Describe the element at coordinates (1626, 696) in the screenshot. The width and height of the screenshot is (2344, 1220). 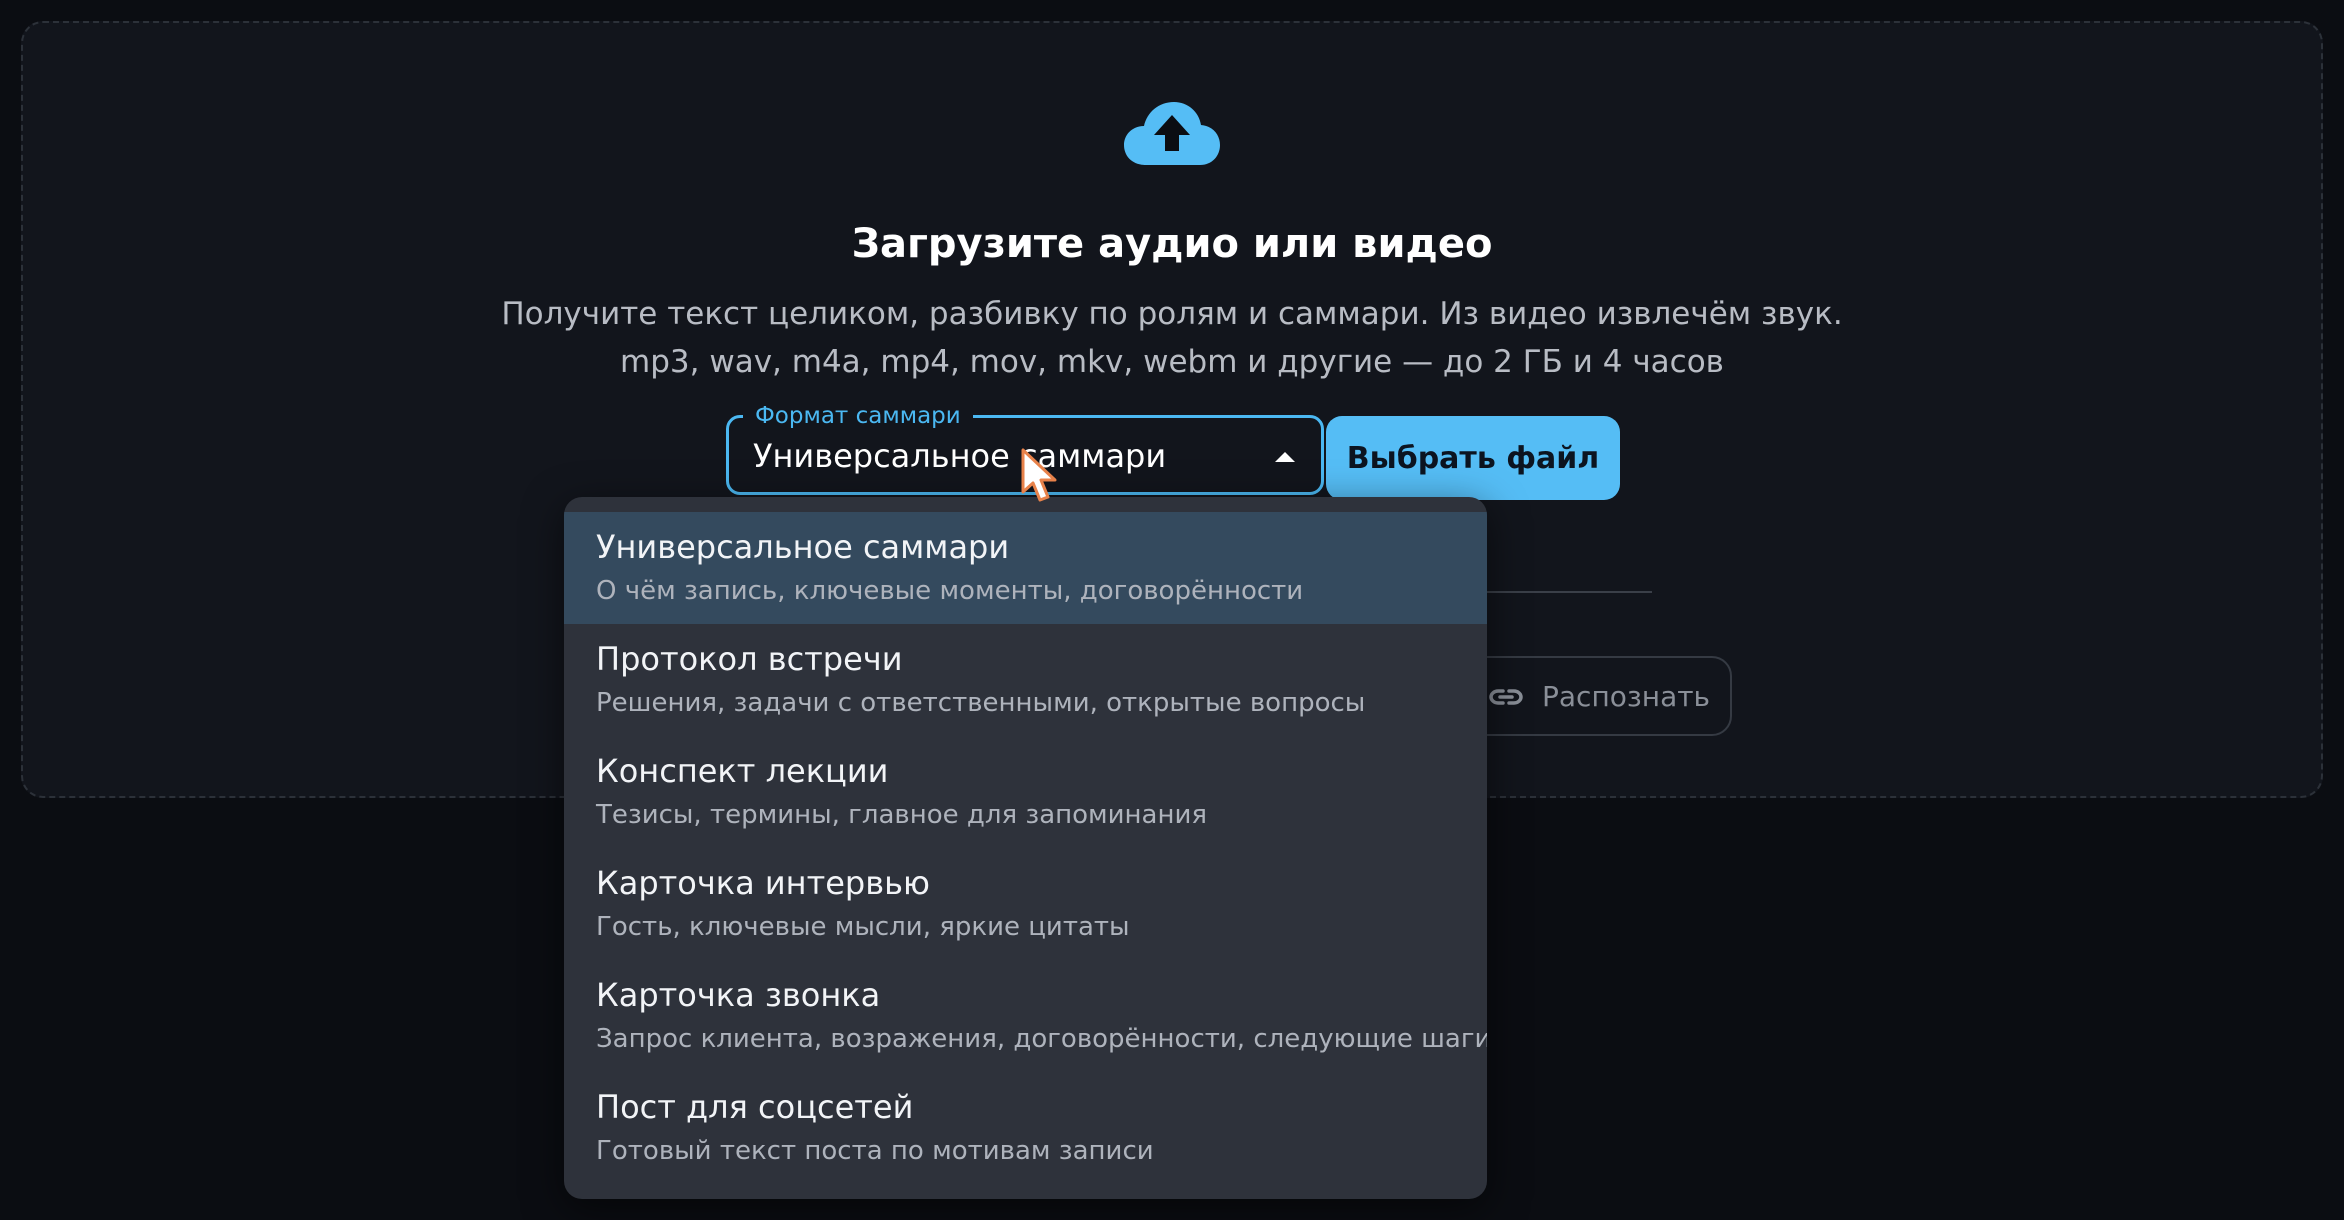
I see `recognize-label: Распознать` at that location.